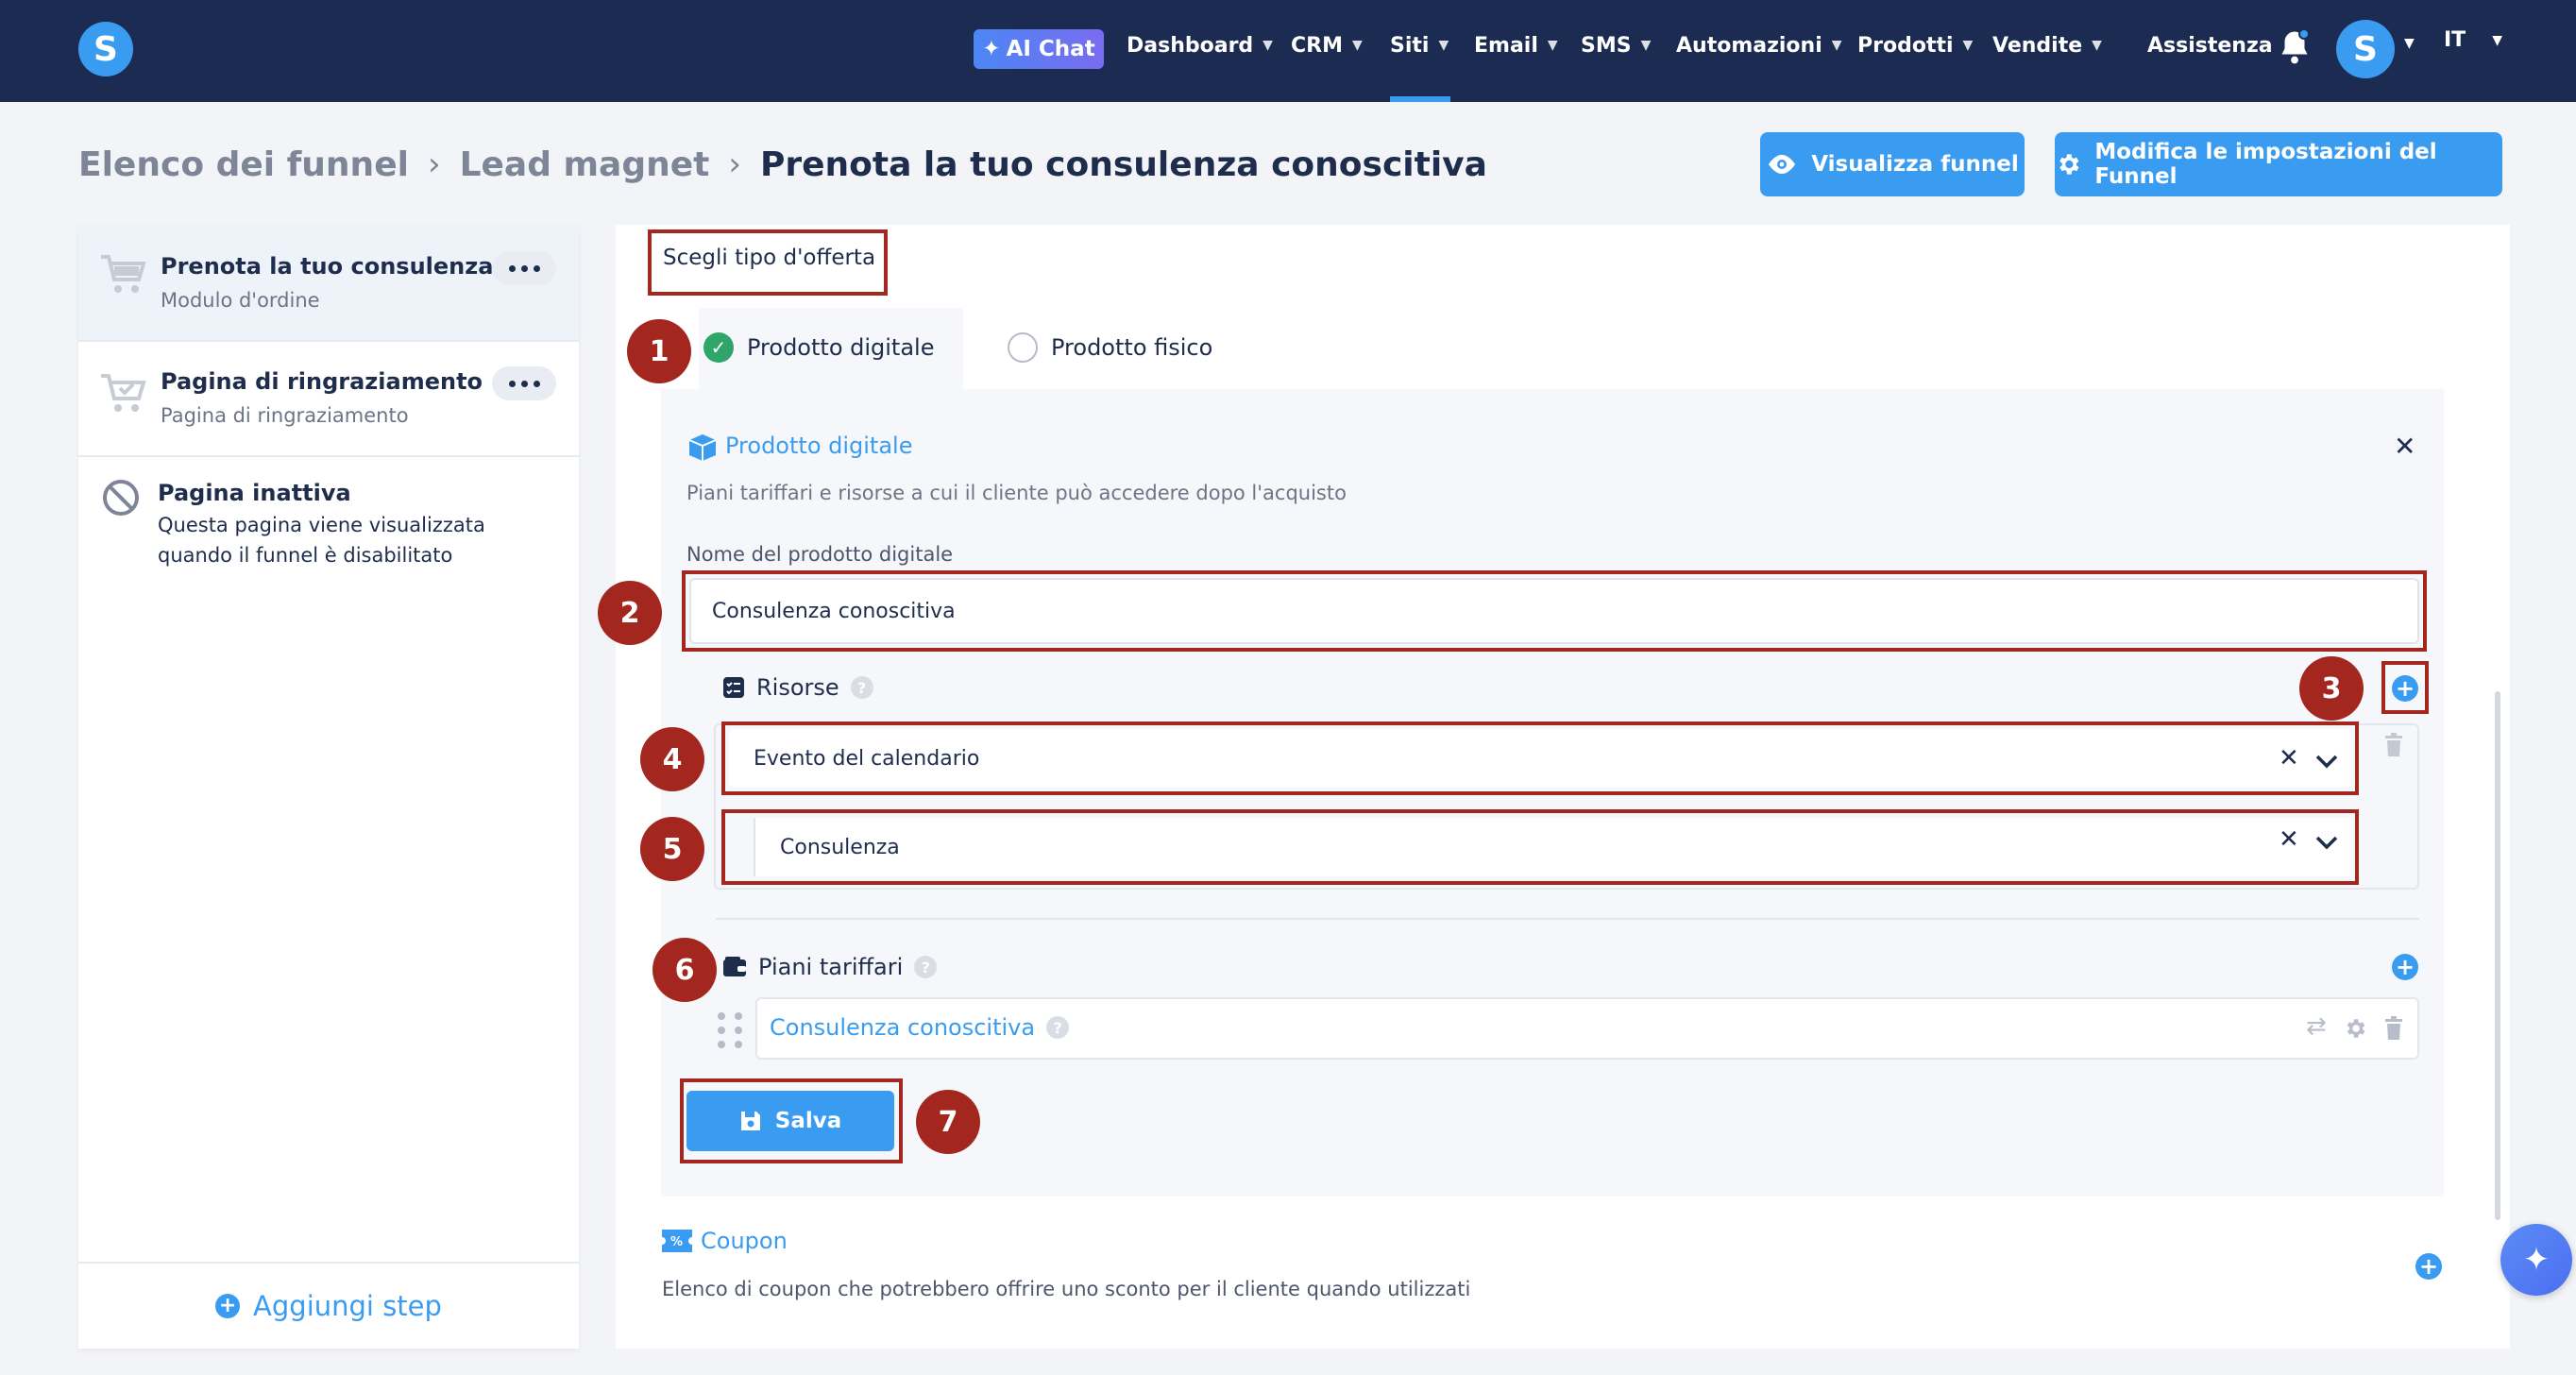 Image resolution: width=2576 pixels, height=1375 pixels. Describe the element at coordinates (2404, 446) in the screenshot. I see `close-icon: ✕` at that location.